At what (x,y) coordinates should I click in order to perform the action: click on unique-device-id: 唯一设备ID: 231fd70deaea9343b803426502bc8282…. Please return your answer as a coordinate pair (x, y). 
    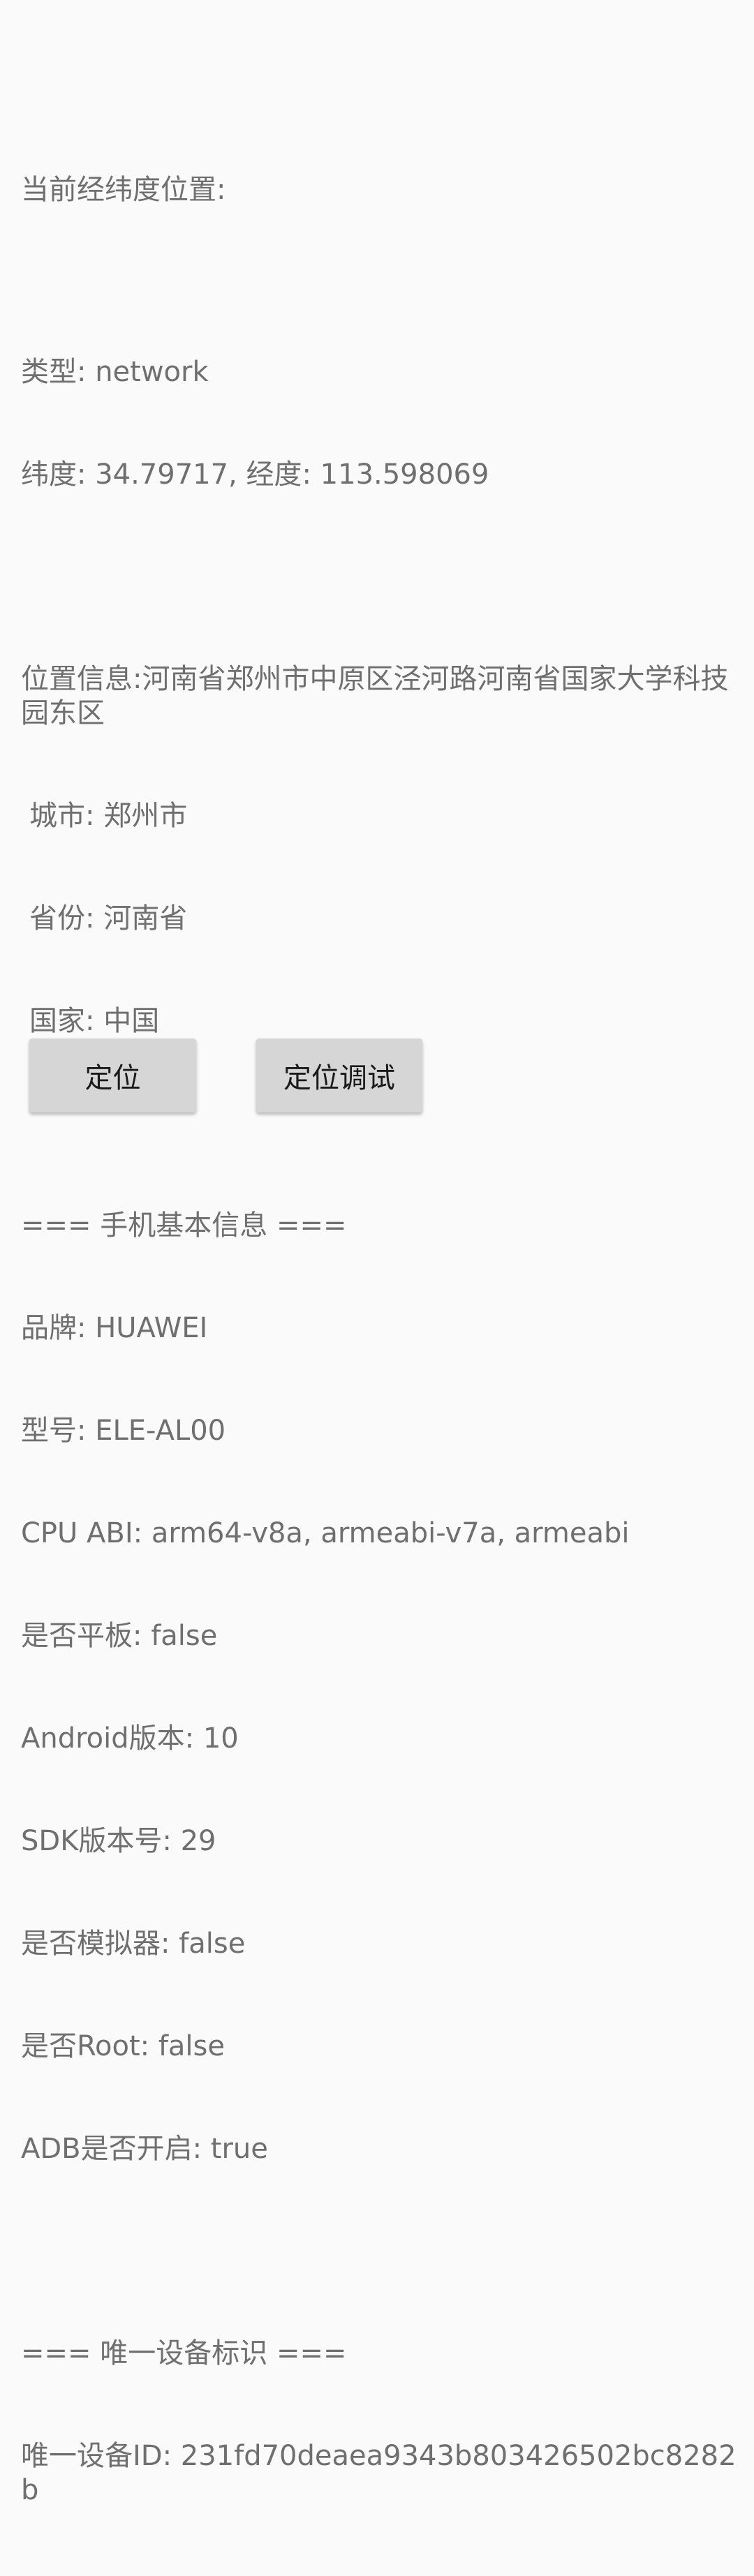
    Looking at the image, I should click on (379, 2473).